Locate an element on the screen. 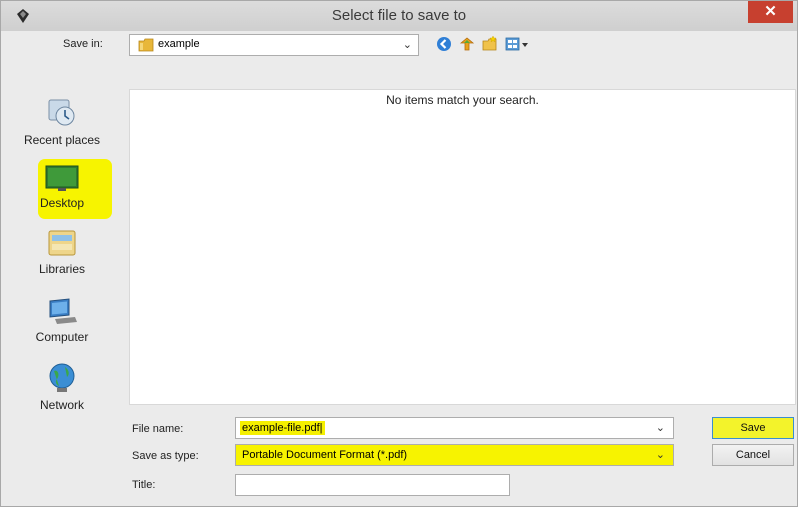 The width and height of the screenshot is (798, 507). up-folder-icon is located at coordinates (467, 44).